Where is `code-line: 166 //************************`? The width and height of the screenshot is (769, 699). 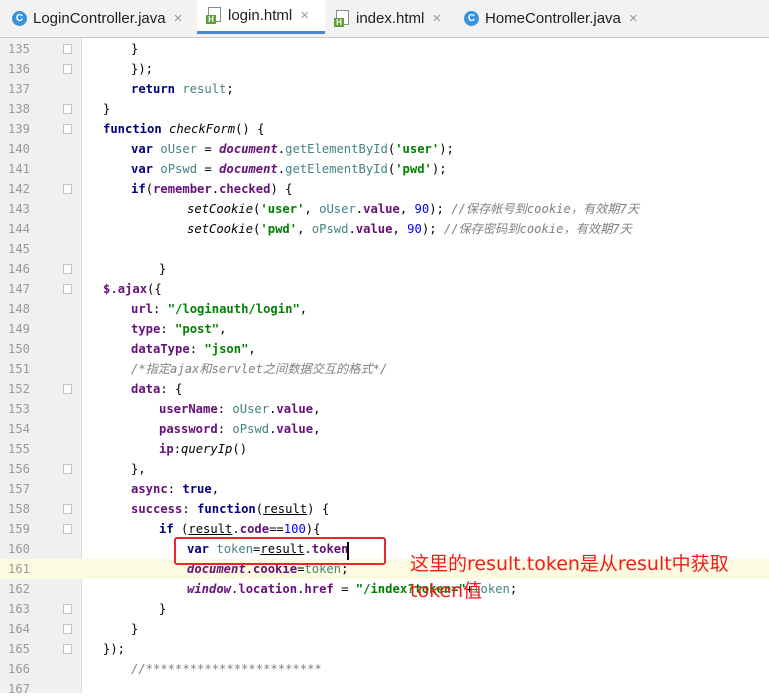 code-line: 166 //************************ is located at coordinates (384, 669).